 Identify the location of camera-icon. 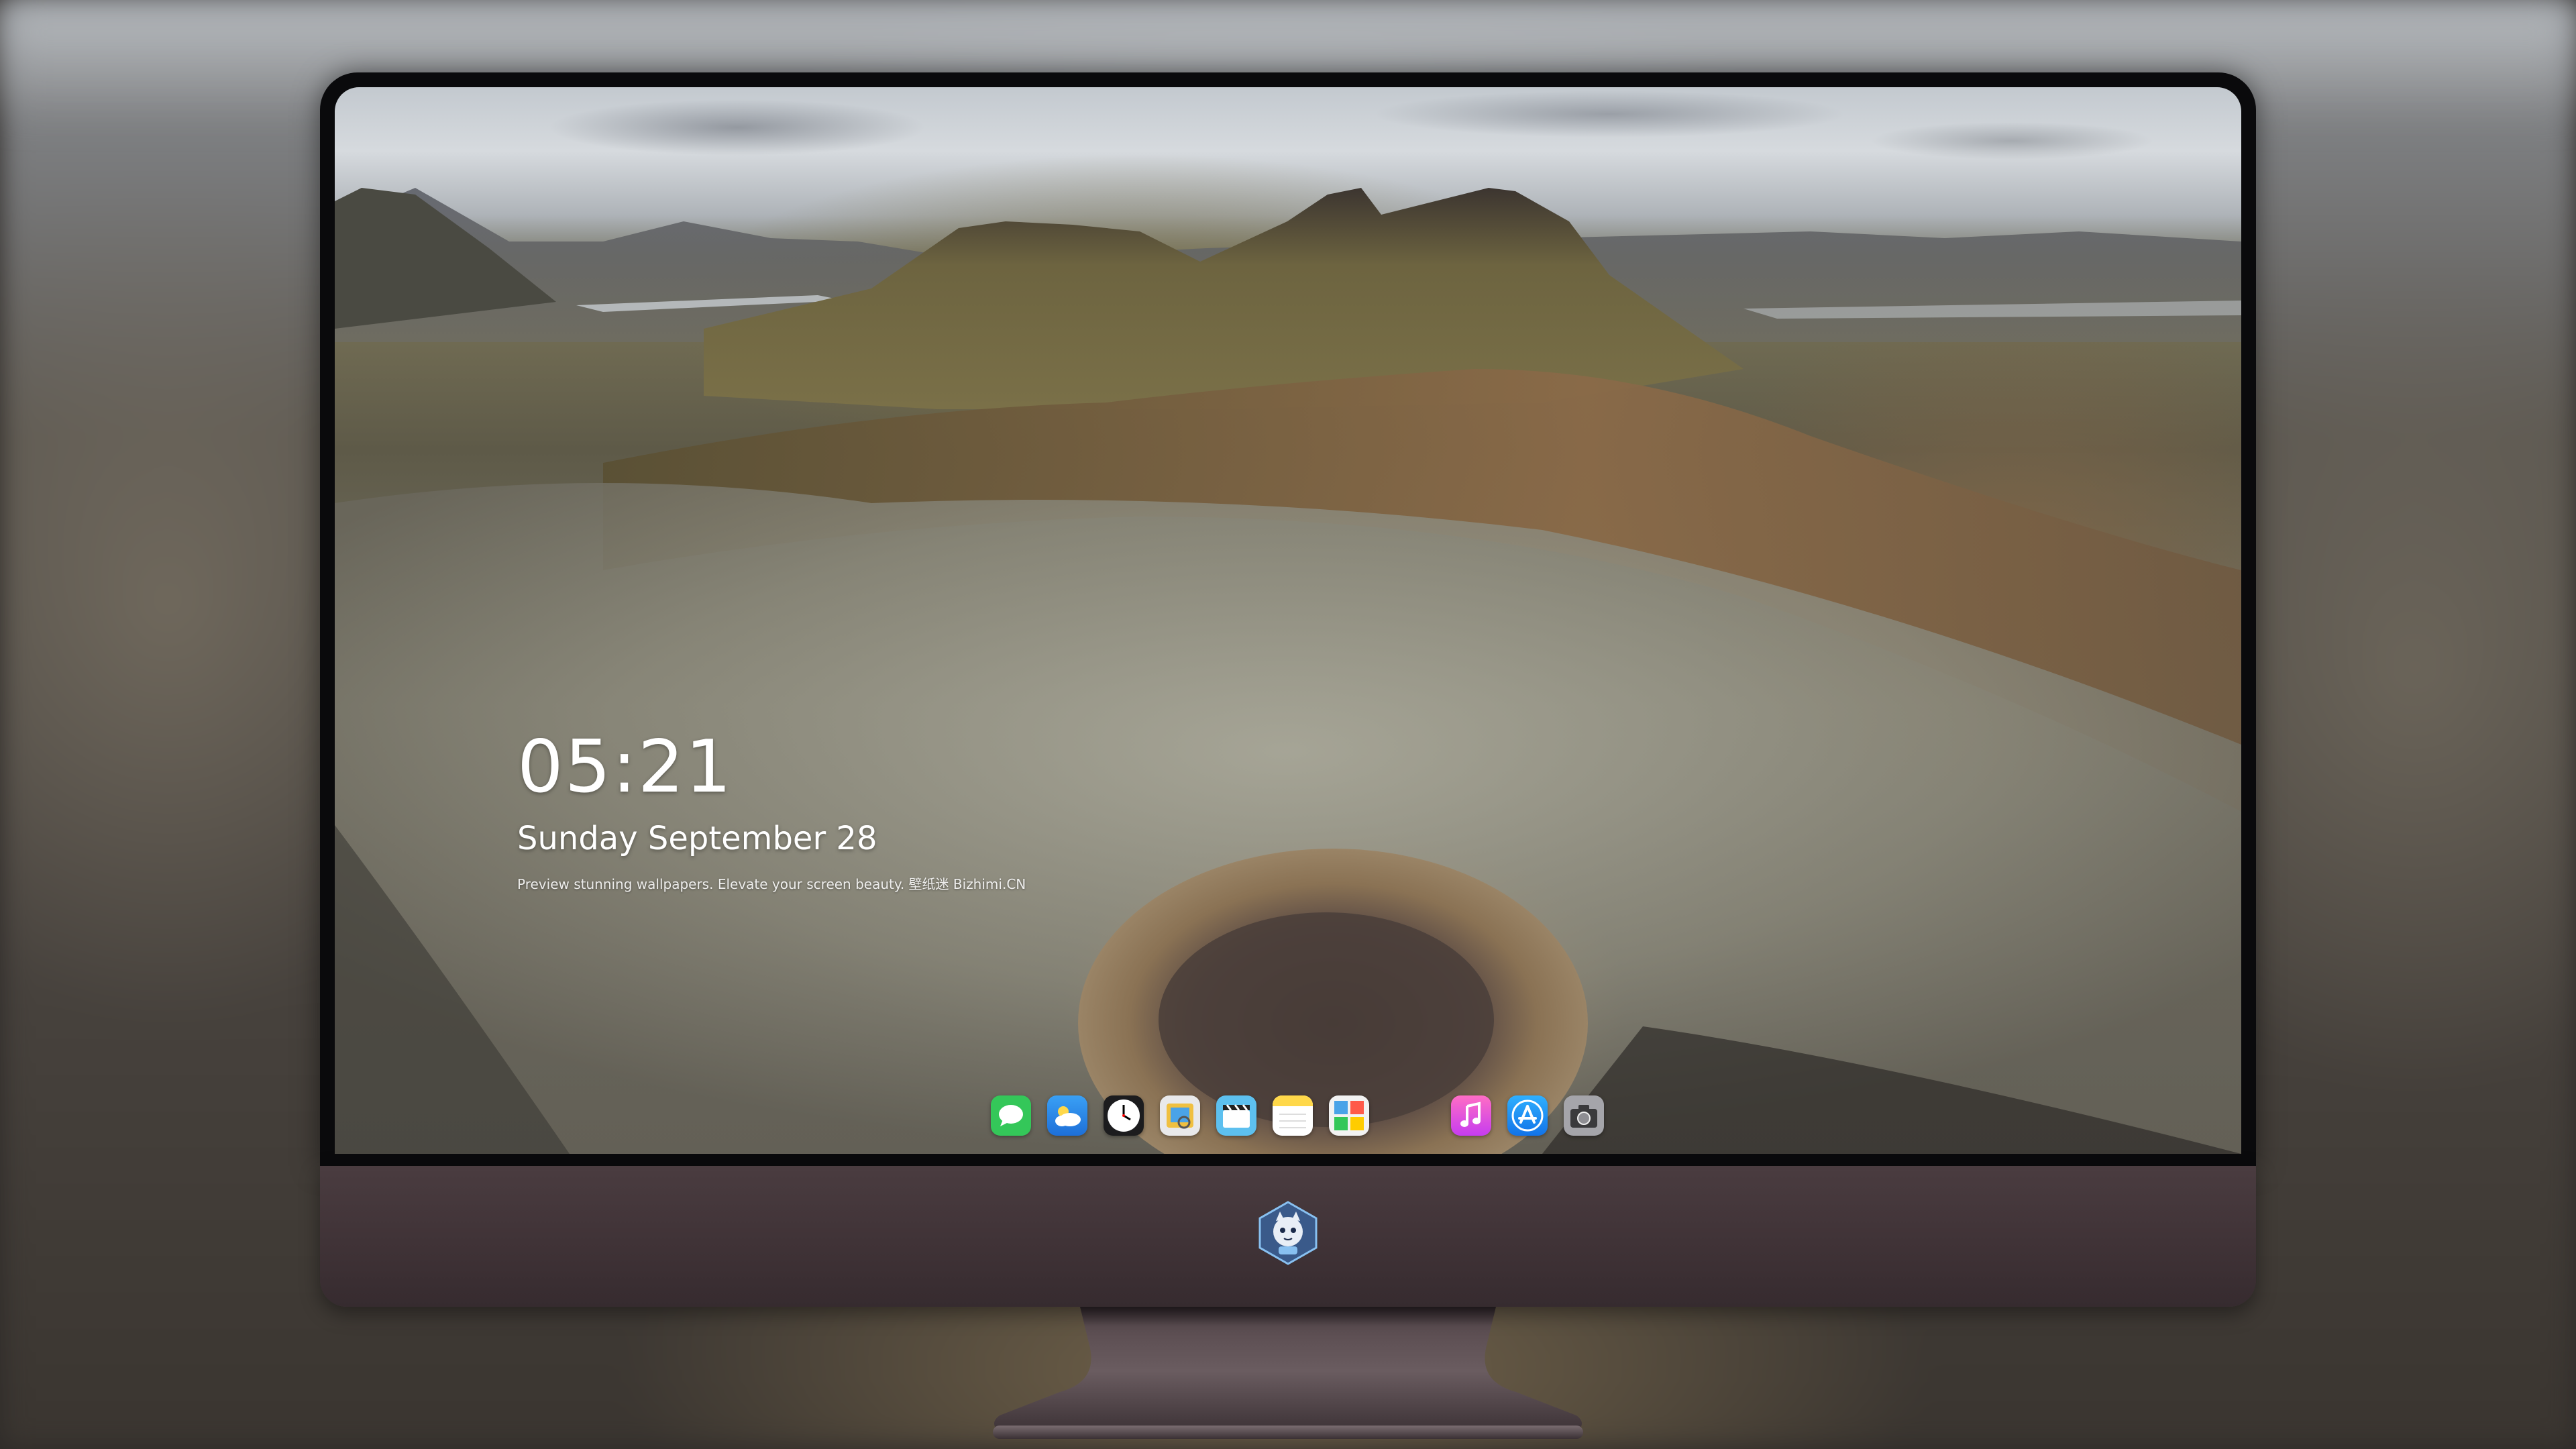
(1584, 1115).